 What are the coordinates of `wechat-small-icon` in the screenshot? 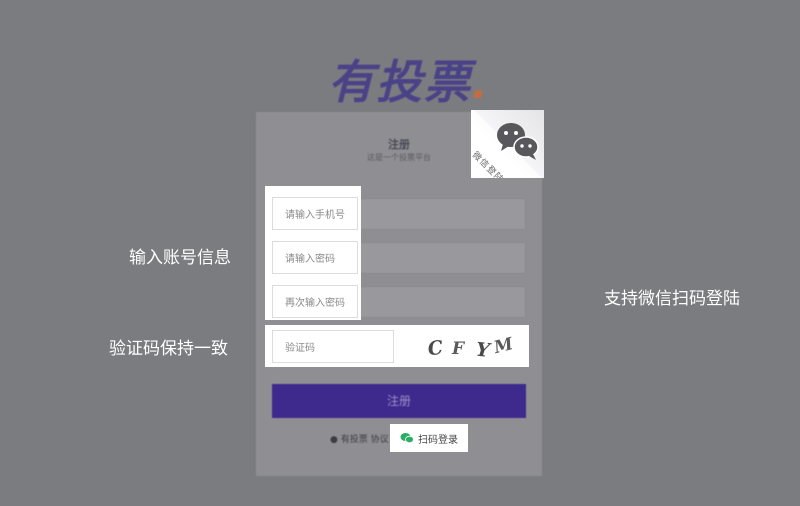 It's located at (407, 438).